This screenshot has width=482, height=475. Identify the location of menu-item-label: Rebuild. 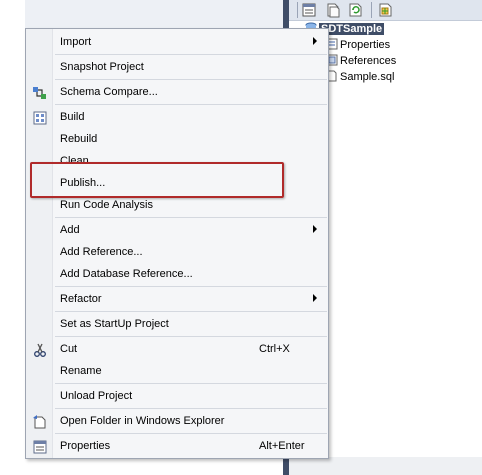
(79, 139).